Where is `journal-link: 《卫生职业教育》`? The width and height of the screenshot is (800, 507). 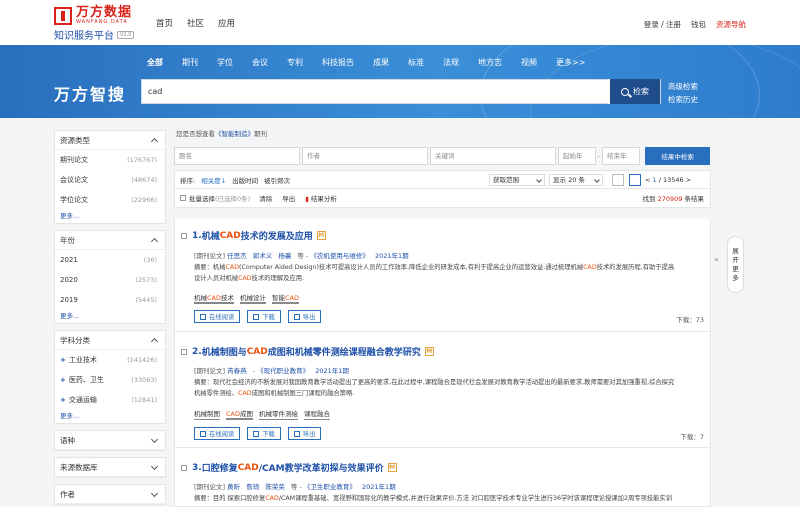 journal-link: 《卫生职业教育》 is located at coordinates (330, 487).